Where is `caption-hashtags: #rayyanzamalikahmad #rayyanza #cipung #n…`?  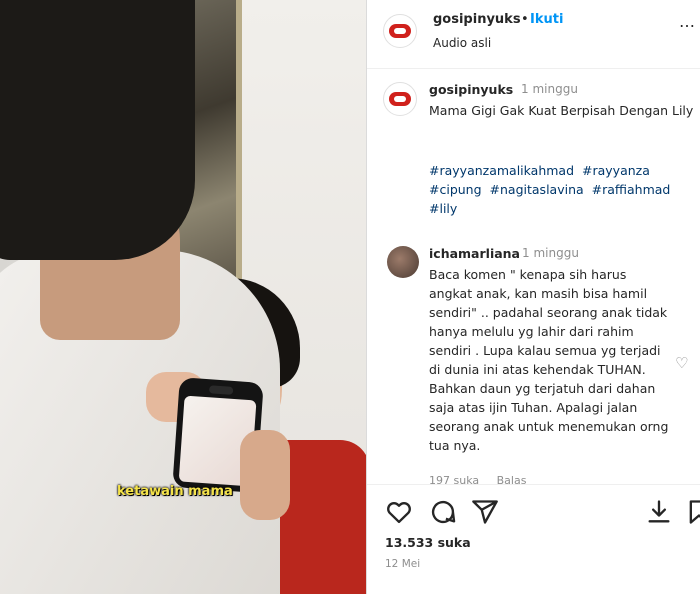
caption-hashtags: #rayyanzamalikahmad #rayyanza #cipung #n… is located at coordinates (562, 189).